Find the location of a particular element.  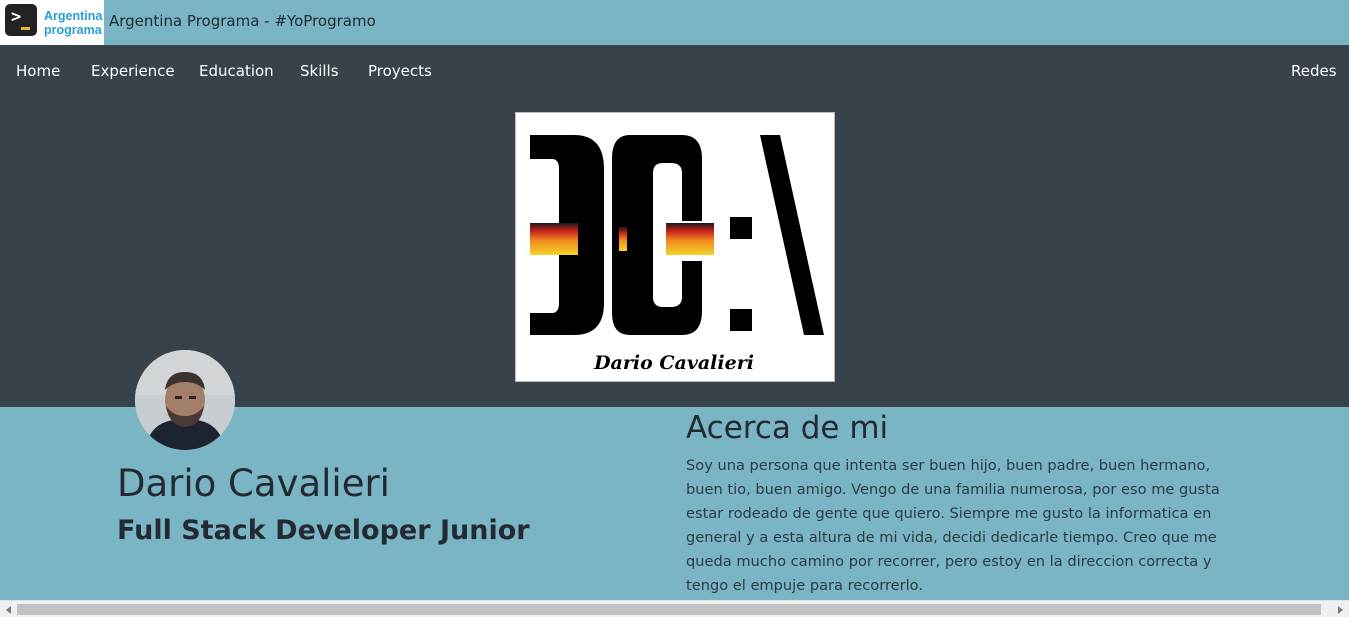

nav-education: Education is located at coordinates (236, 71).